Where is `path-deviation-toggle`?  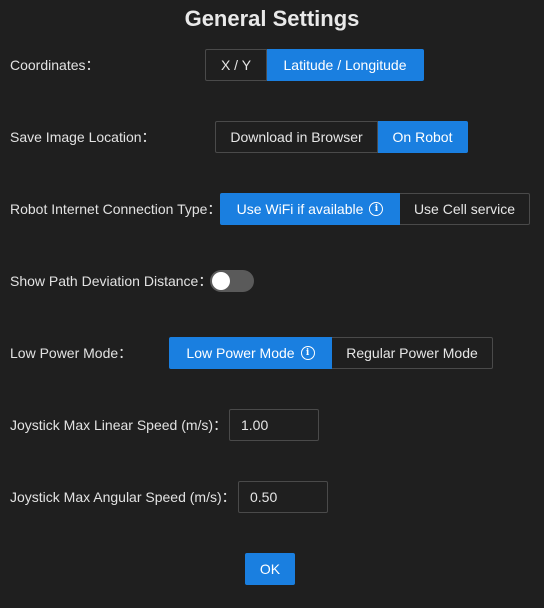 path-deviation-toggle is located at coordinates (232, 281).